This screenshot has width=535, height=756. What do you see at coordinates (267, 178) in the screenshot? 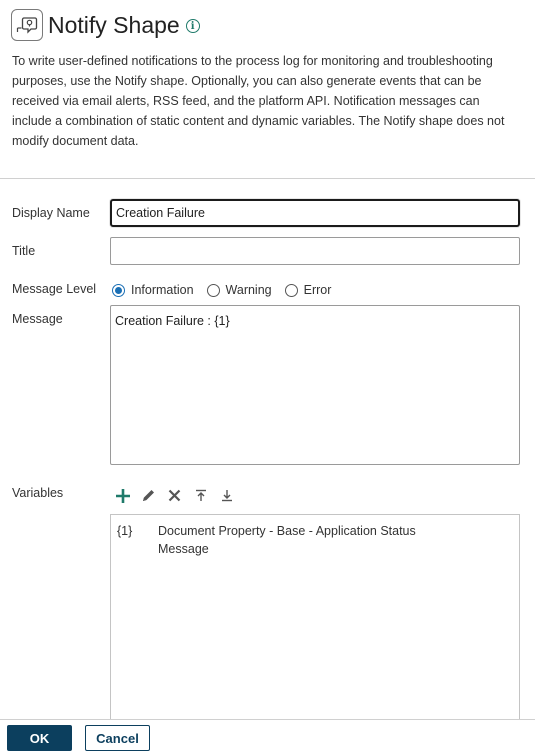
I see `header-divider` at bounding box center [267, 178].